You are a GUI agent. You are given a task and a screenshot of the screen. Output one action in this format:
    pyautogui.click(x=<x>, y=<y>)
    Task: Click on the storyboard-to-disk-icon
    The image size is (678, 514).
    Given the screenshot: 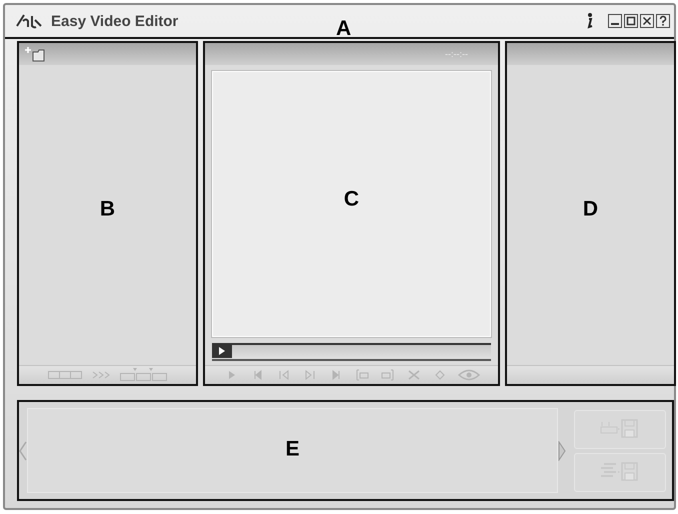 What is the action you would take?
    pyautogui.click(x=620, y=472)
    